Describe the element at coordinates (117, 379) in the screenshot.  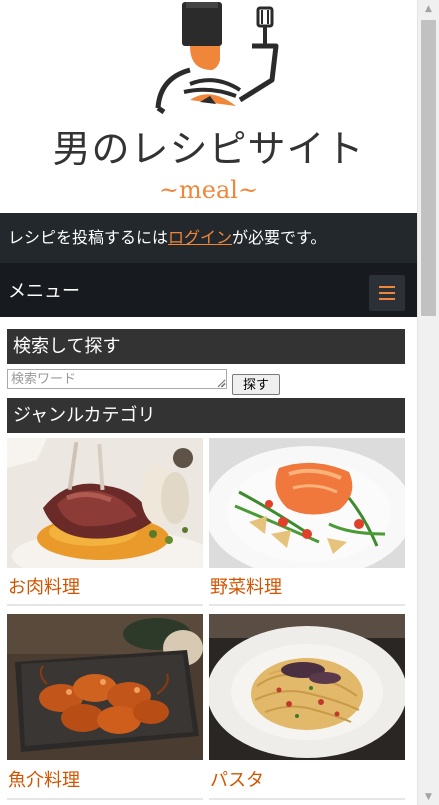
I see `search-input` at that location.